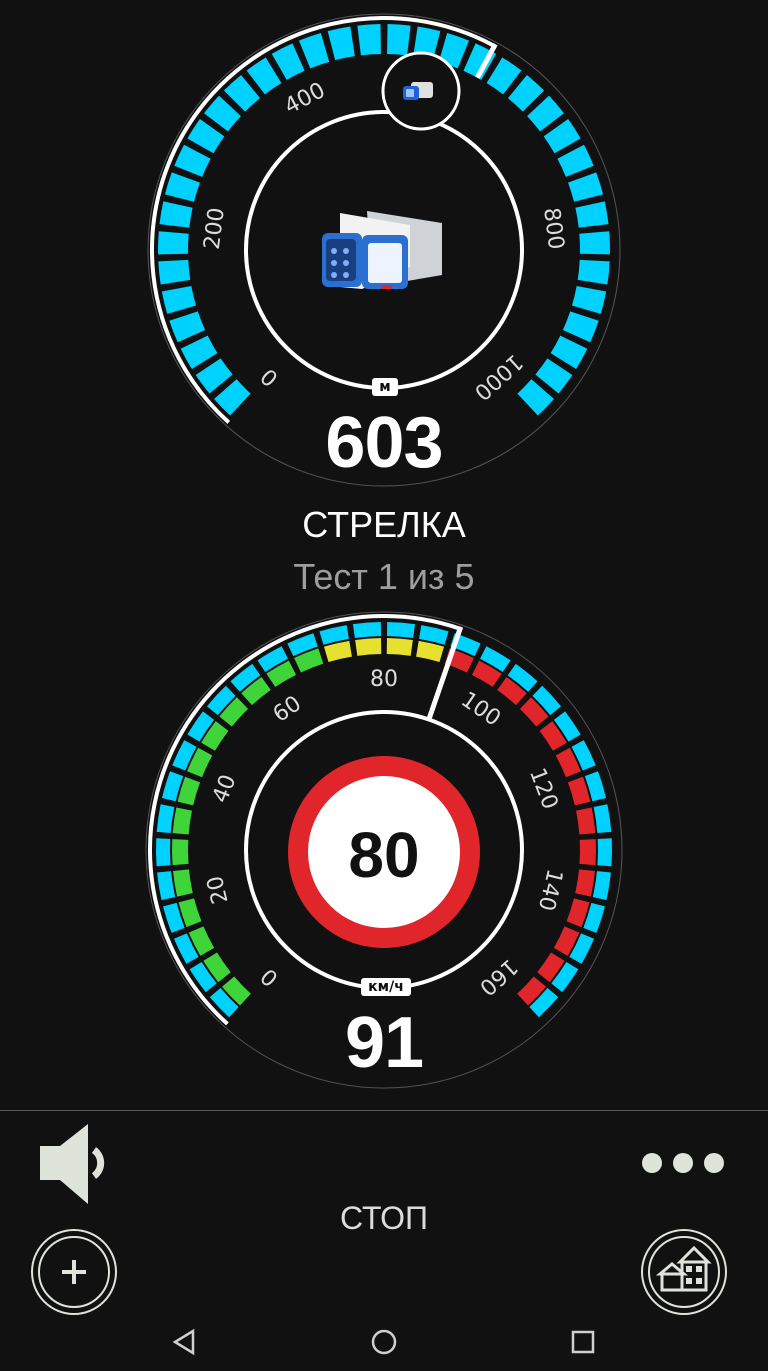  Describe the element at coordinates (550, 889) in the screenshot. I see `speed-scale-label: 140` at that location.